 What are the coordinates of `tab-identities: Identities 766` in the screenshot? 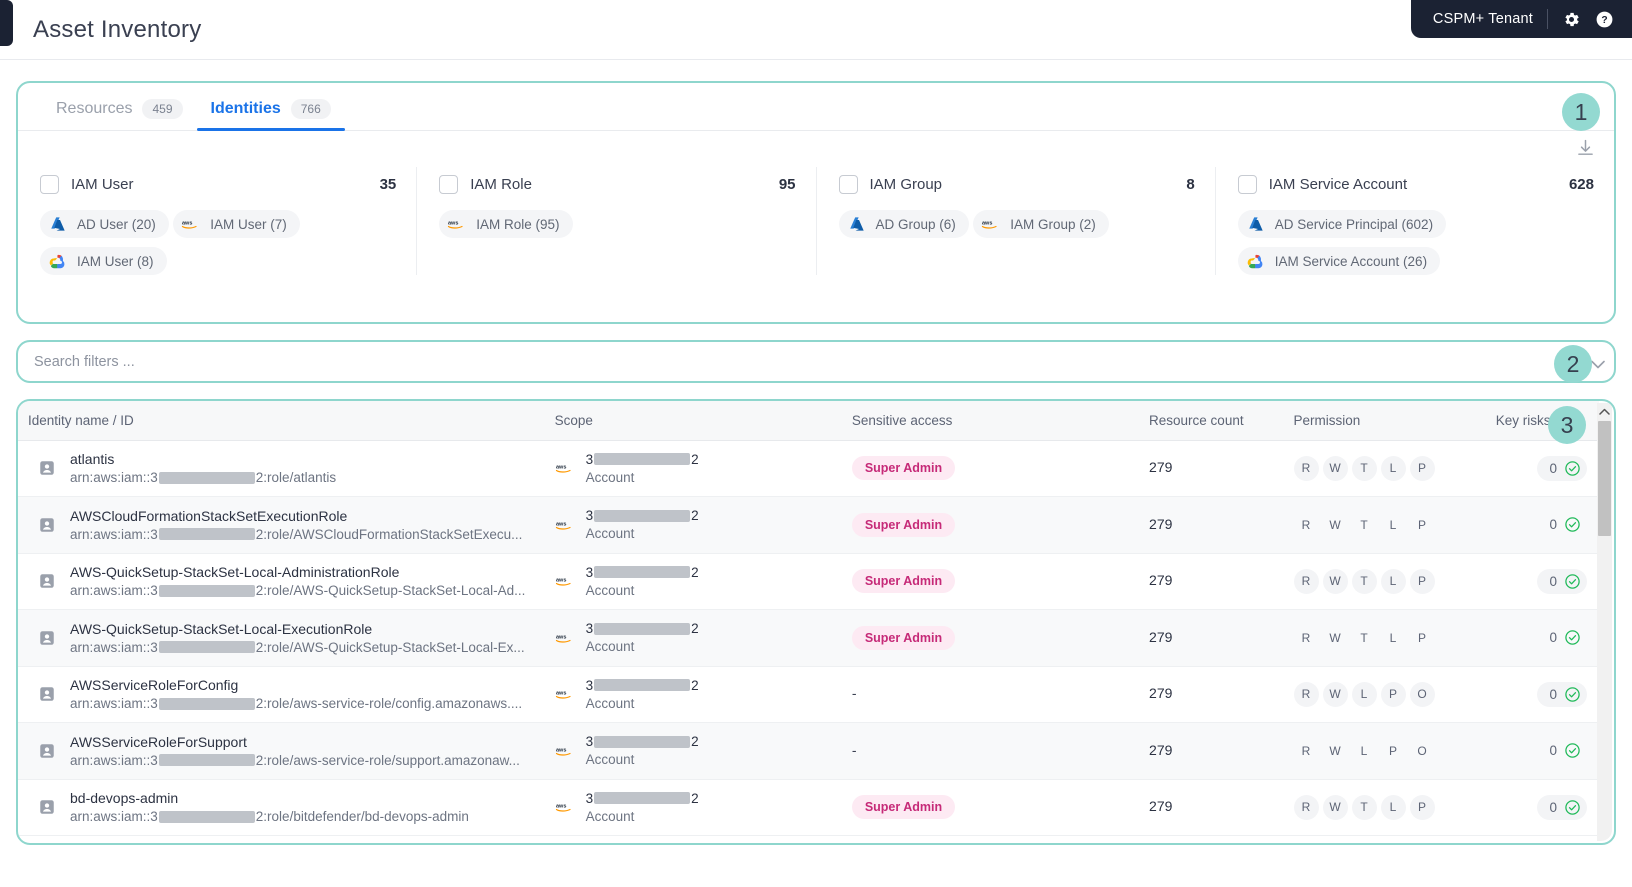 It's located at (271, 115).